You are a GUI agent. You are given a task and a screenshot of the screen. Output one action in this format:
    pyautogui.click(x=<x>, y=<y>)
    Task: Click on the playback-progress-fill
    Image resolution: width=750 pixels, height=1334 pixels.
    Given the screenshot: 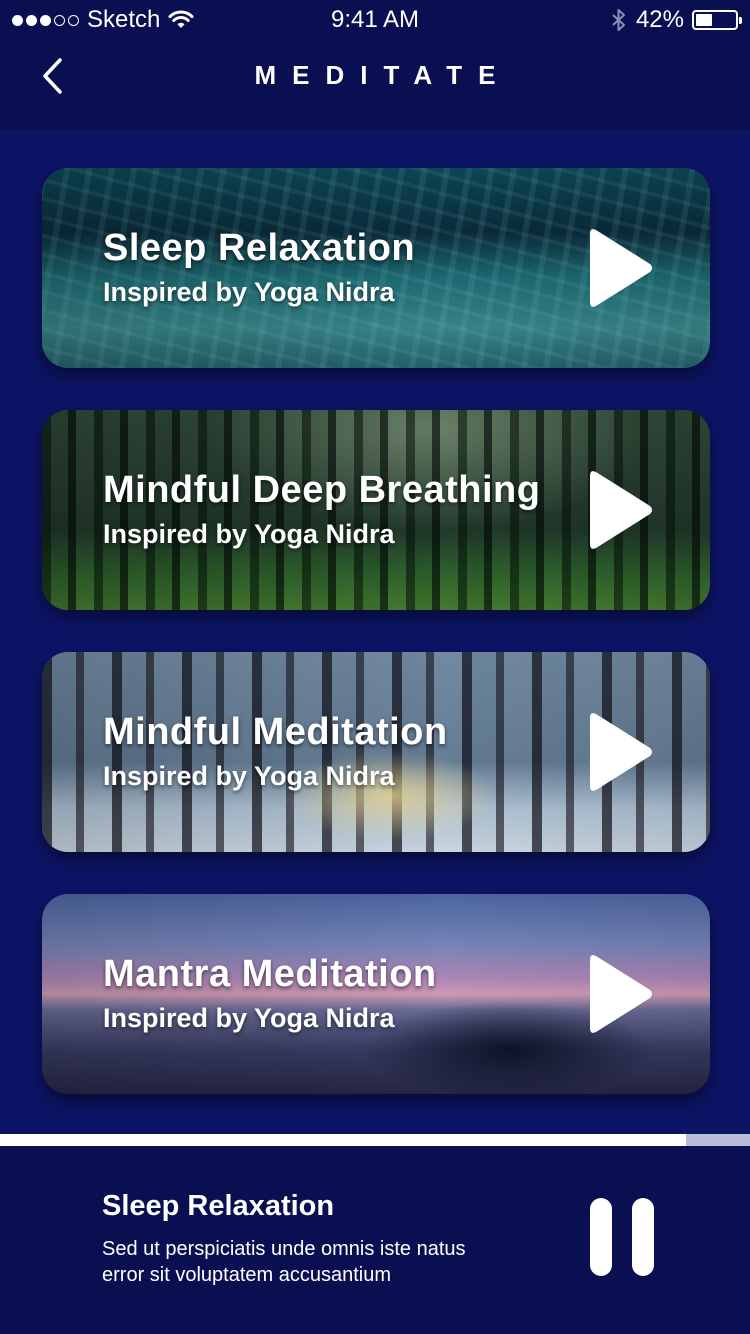 What is the action you would take?
    pyautogui.click(x=343, y=1140)
    